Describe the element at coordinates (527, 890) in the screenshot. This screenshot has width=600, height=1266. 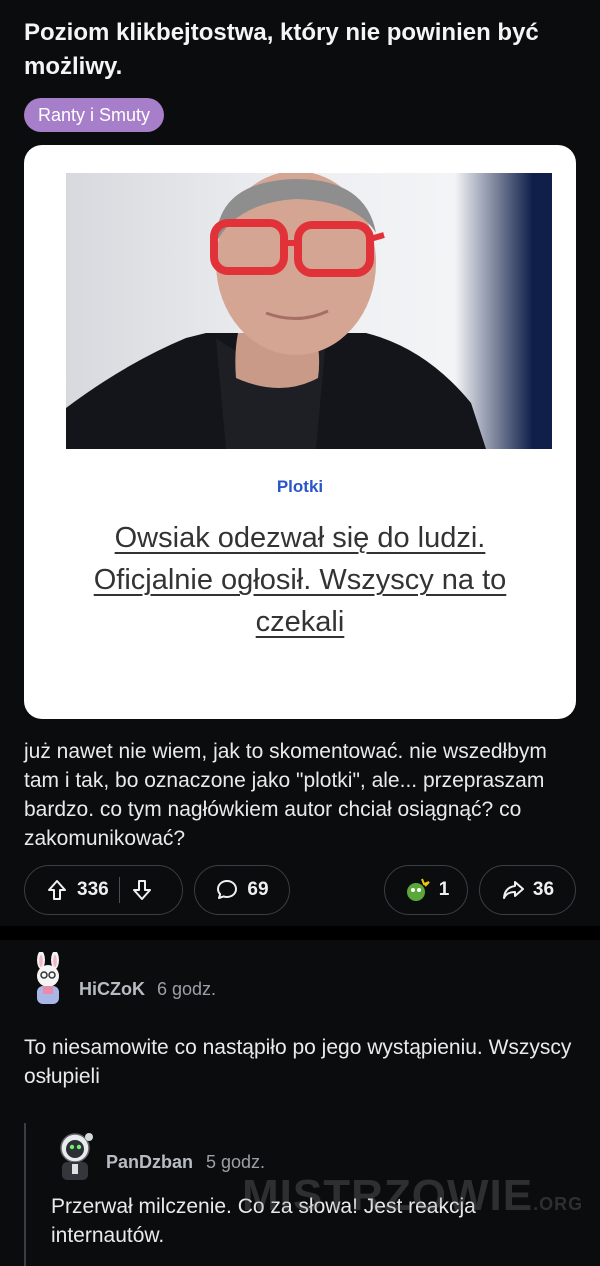
I see `share-button: 36` at that location.